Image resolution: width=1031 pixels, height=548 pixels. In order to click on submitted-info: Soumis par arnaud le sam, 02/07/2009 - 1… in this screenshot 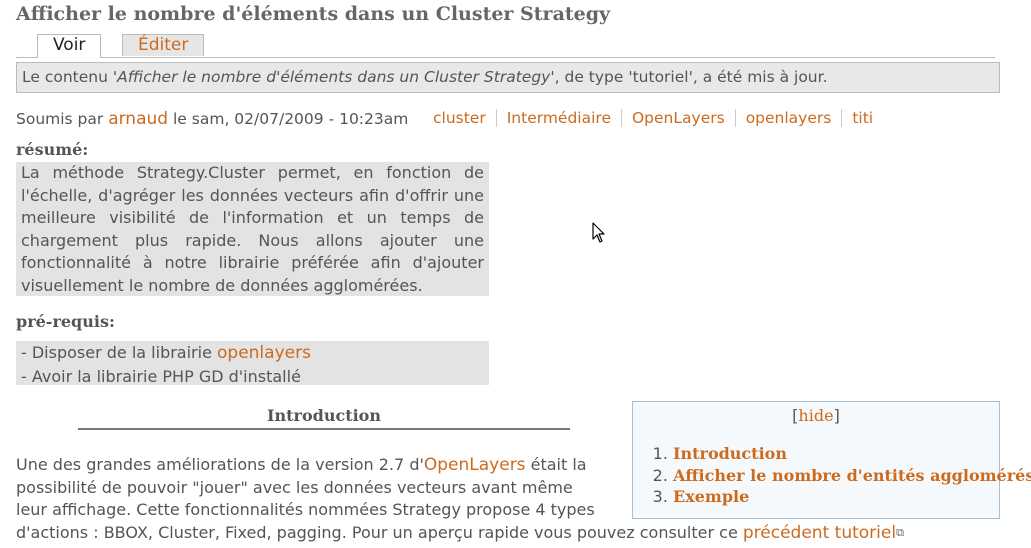, I will do `click(212, 119)`.